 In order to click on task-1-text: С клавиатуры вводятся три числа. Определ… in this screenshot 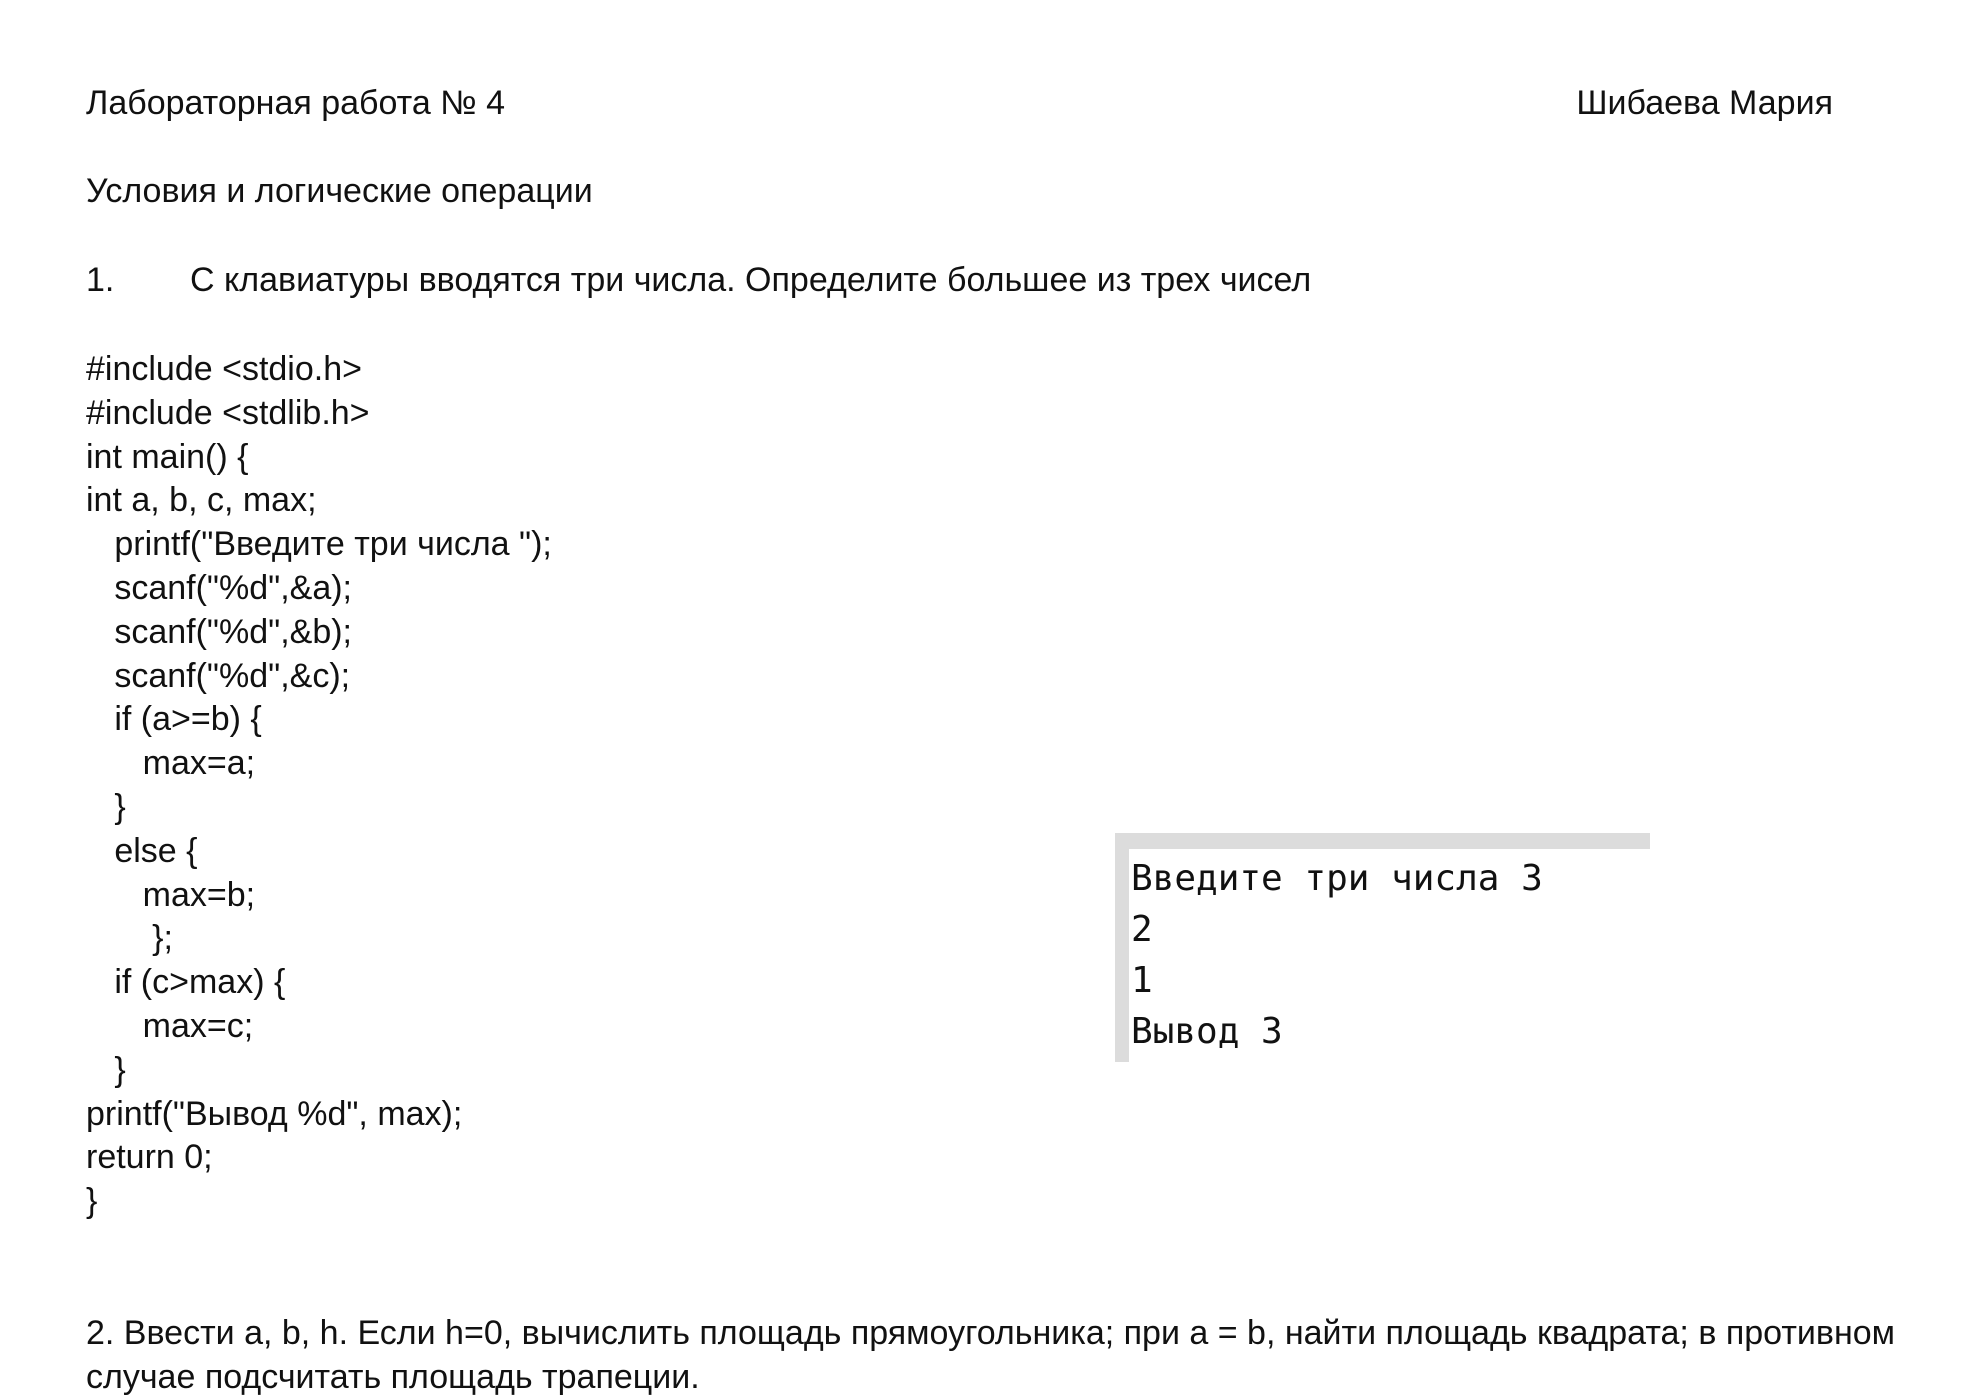, I will do `click(751, 280)`.